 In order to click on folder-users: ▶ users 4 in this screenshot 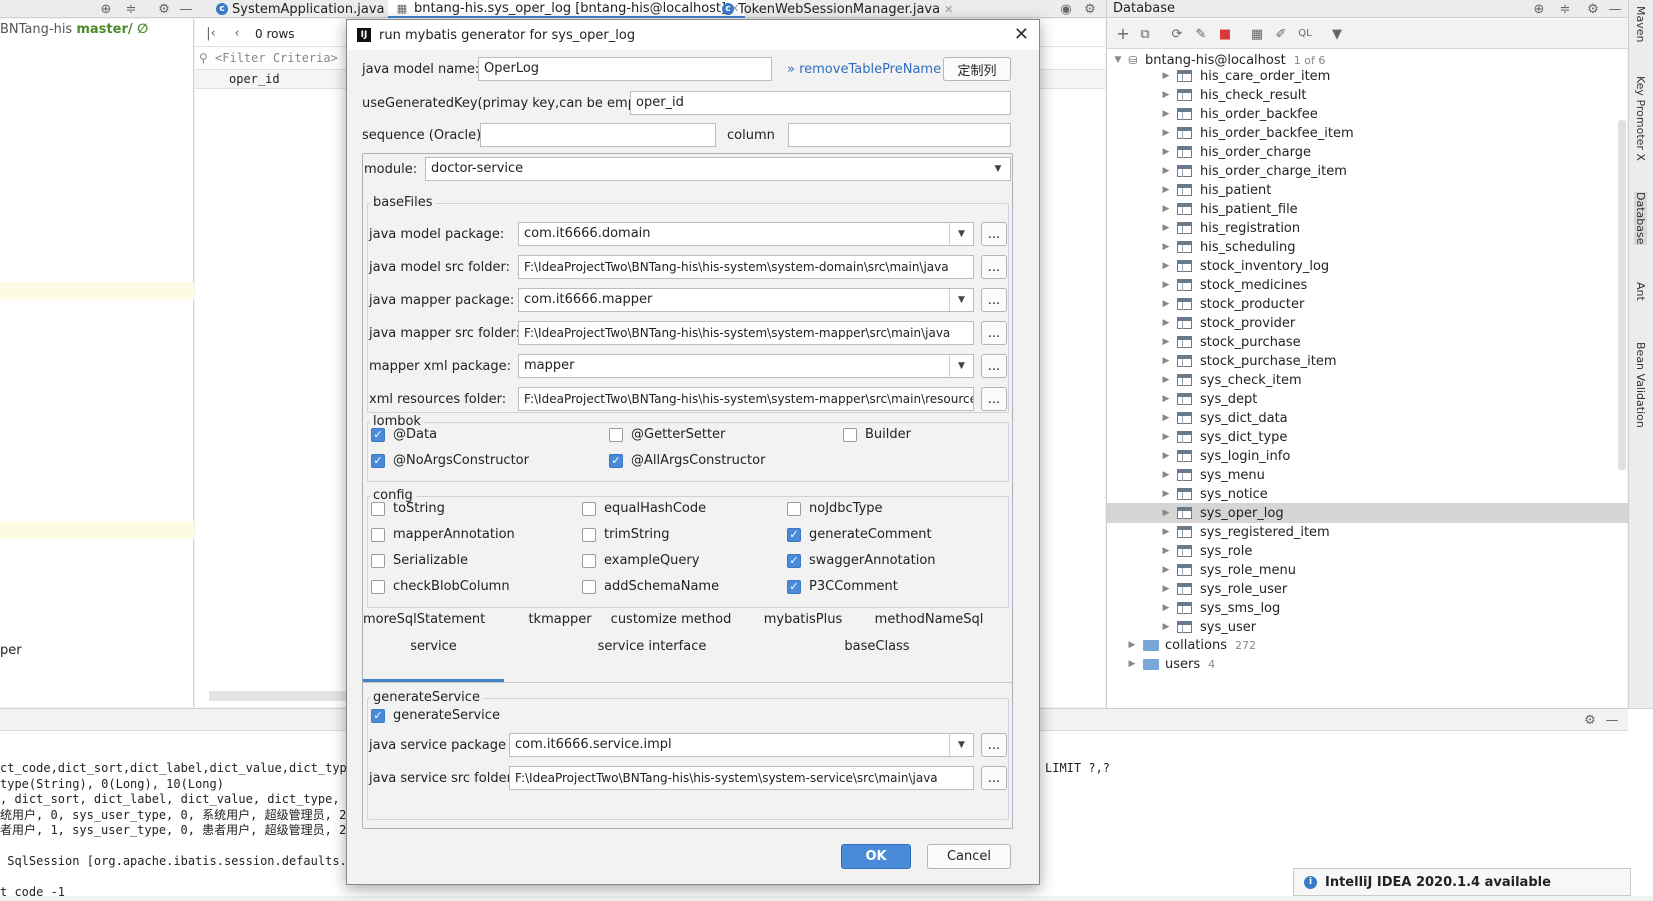, I will do `click(1367, 664)`.